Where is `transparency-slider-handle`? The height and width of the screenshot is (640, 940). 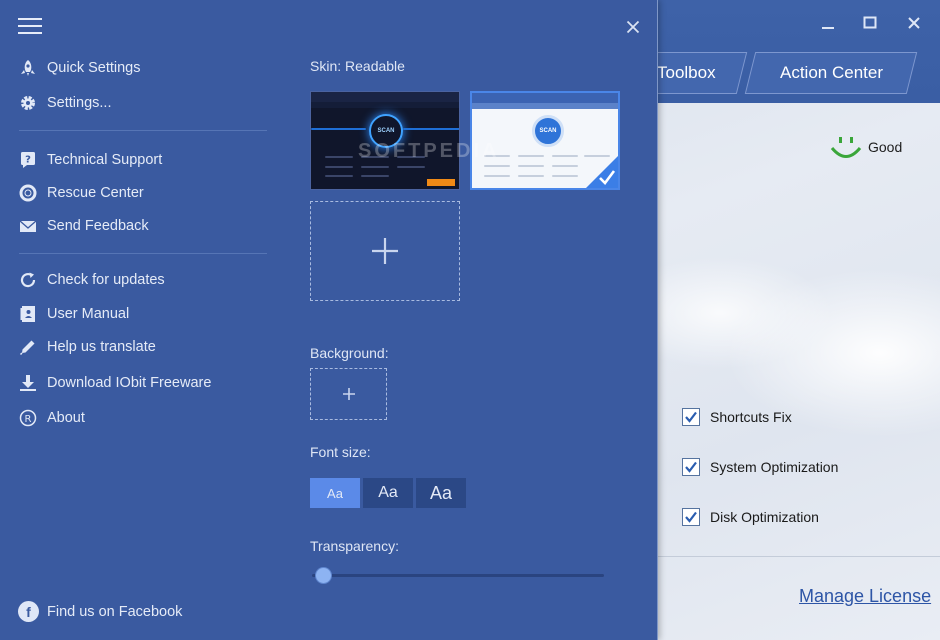
transparency-slider-handle is located at coordinates (324, 575).